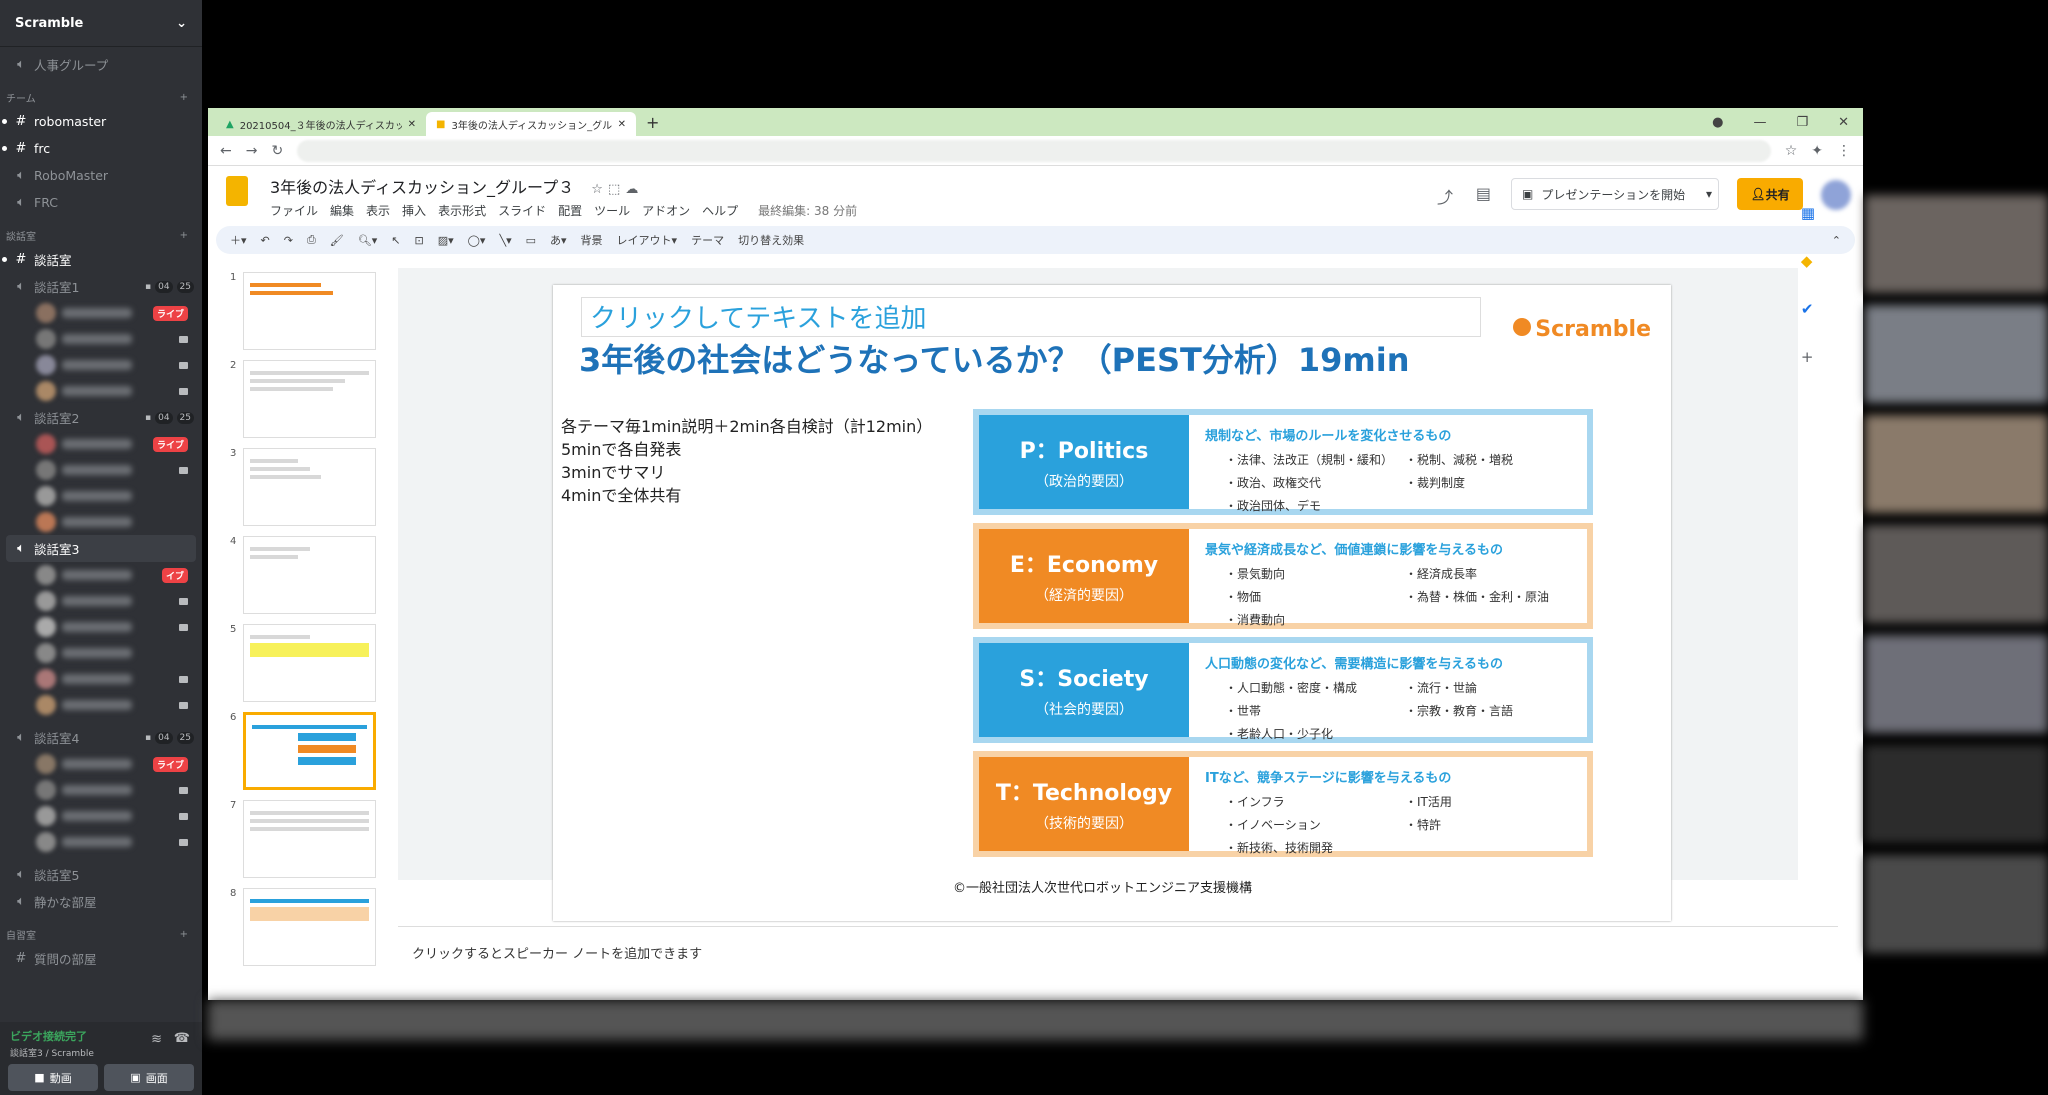 The width and height of the screenshot is (2048, 1095). Describe the element at coordinates (101, 175) in the screenshot. I see `voice-robomaster: 🔈︎ RoboMaster` at that location.